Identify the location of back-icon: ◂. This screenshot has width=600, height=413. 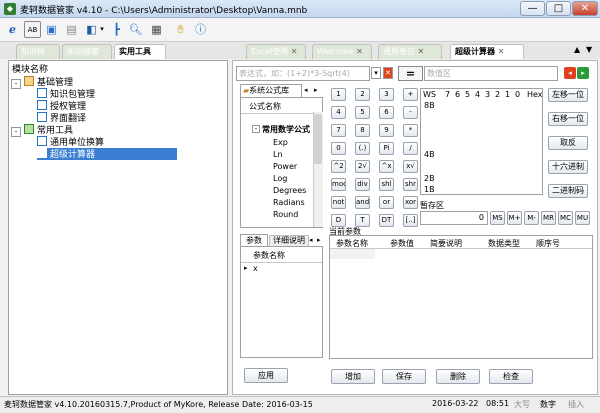
(570, 73).